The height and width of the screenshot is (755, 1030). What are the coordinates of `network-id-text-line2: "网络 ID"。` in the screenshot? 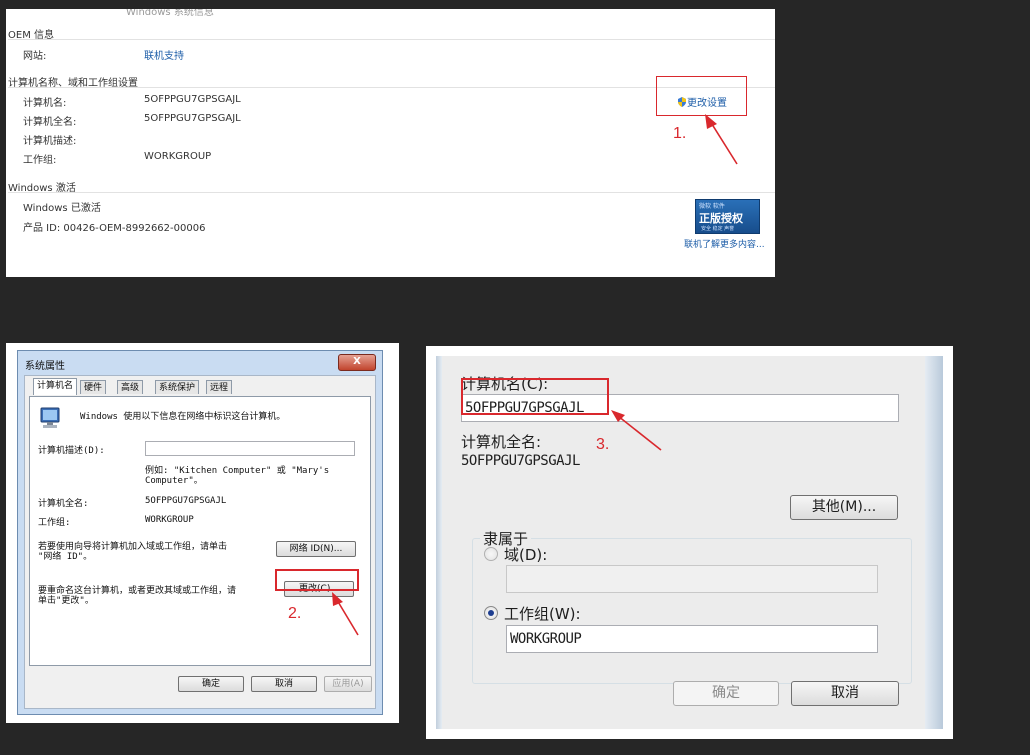 It's located at (65, 557).